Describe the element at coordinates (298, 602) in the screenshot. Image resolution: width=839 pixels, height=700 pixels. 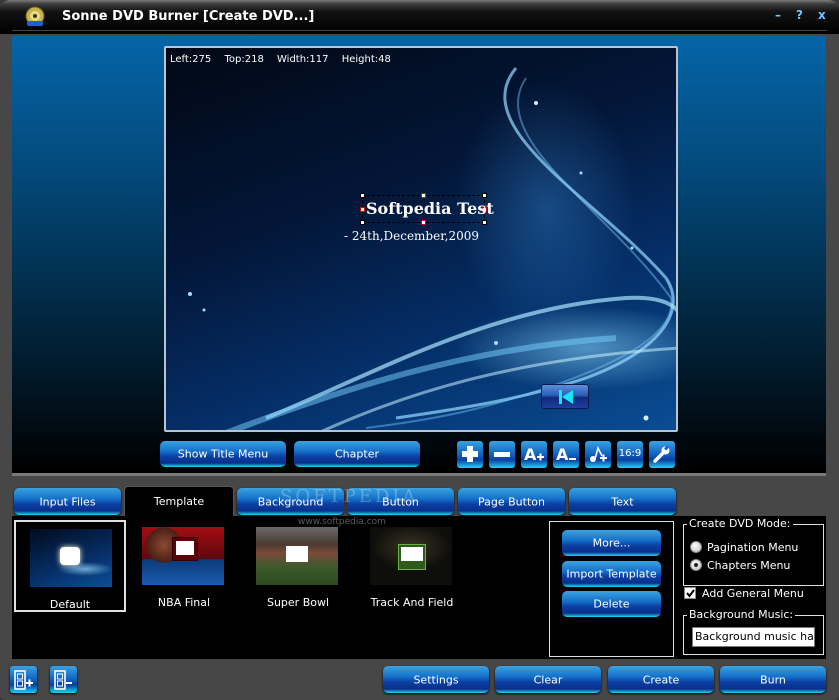
I see `template-caption: Super Bowl` at that location.